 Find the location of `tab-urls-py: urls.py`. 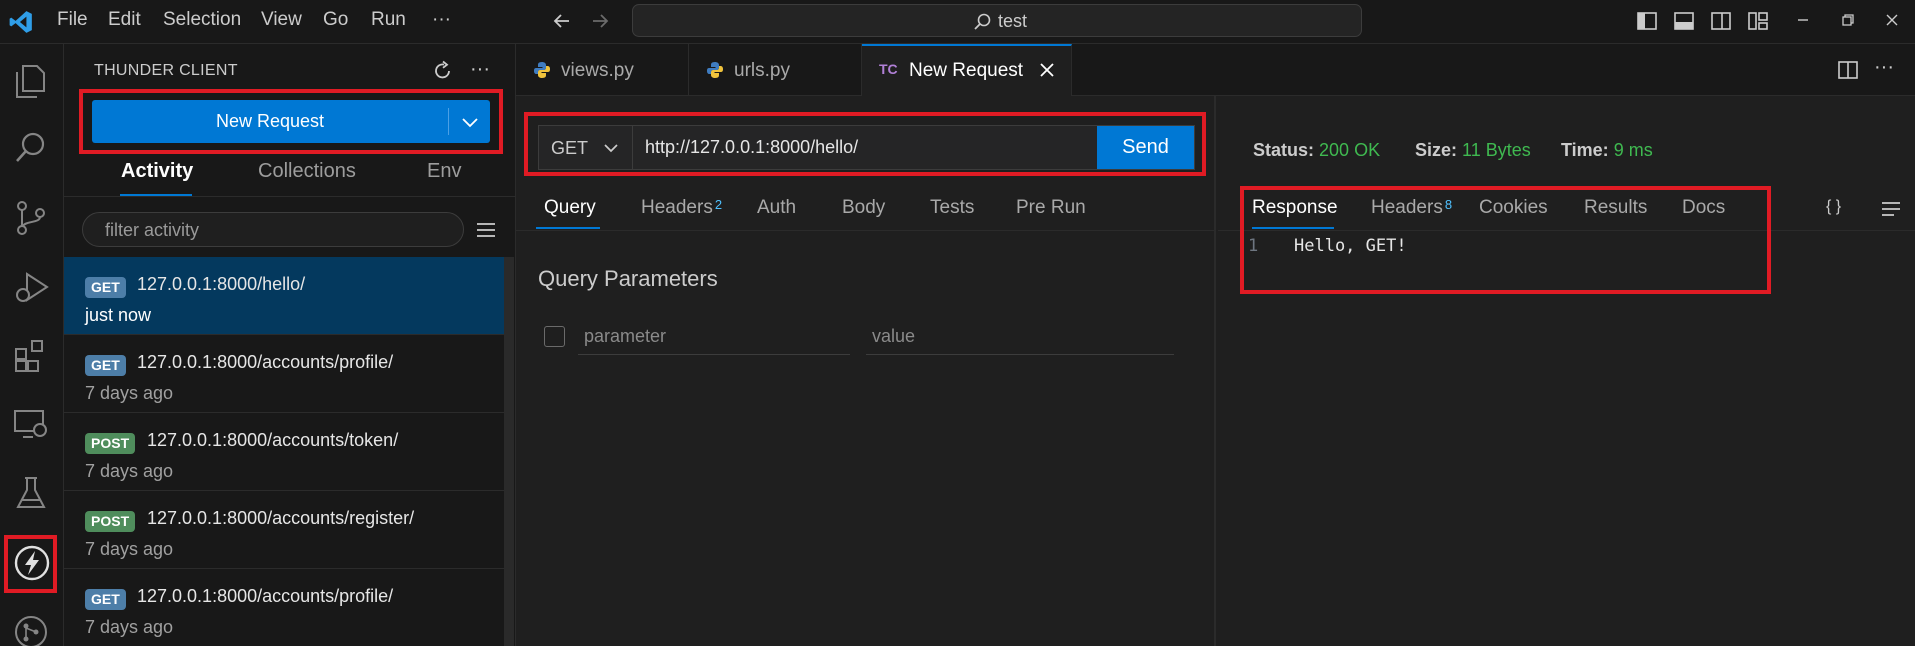

tab-urls-py: urls.py is located at coordinates (775, 70).